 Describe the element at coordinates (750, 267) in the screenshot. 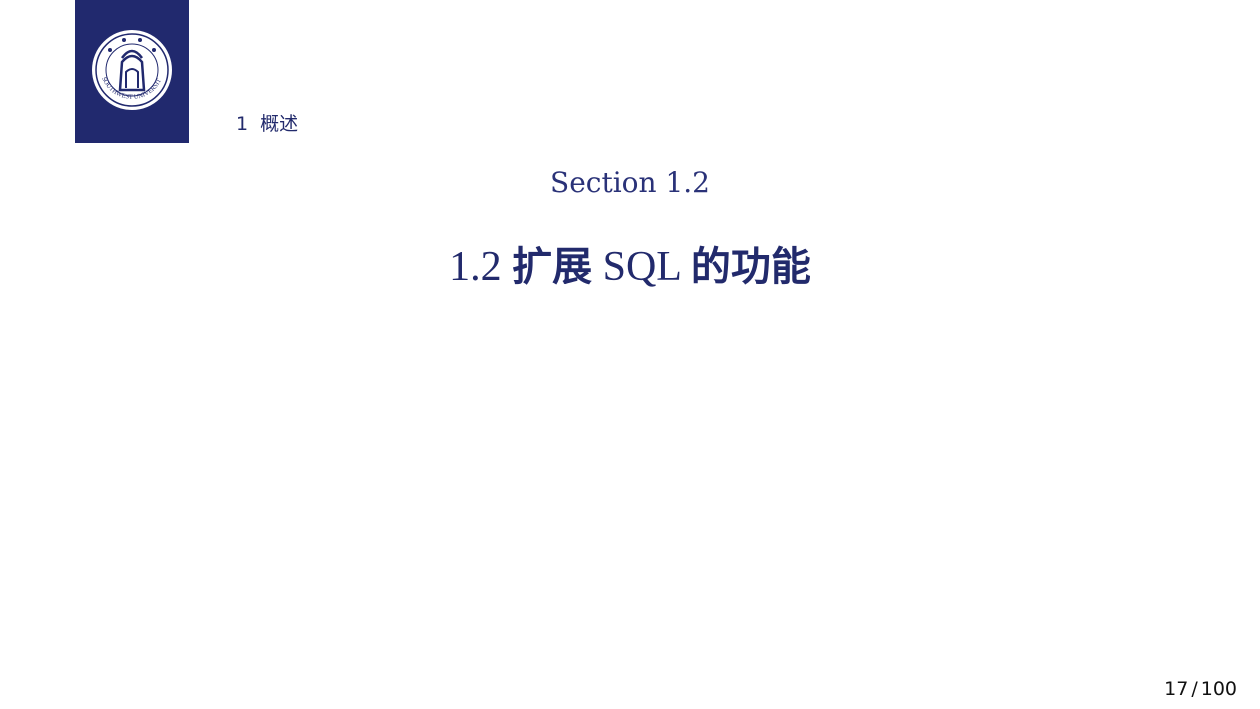

I see `title-cjk-2: 的功能` at that location.